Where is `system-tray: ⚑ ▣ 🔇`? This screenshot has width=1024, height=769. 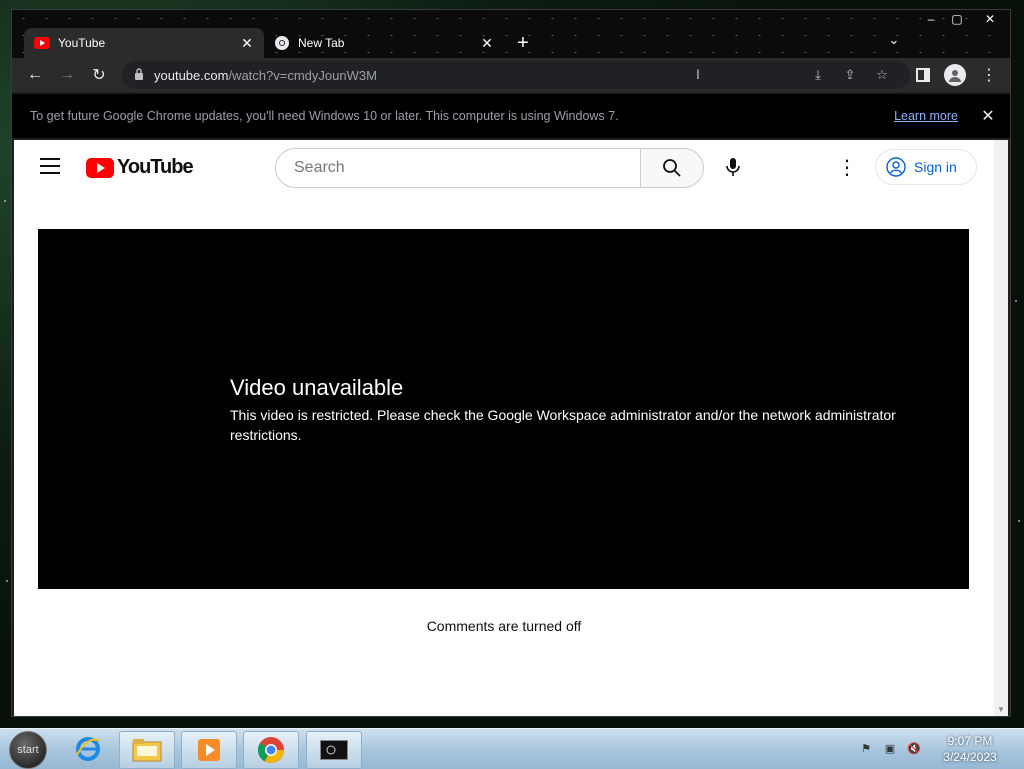
system-tray: ⚑ ▣ 🔇 is located at coordinates (890, 748).